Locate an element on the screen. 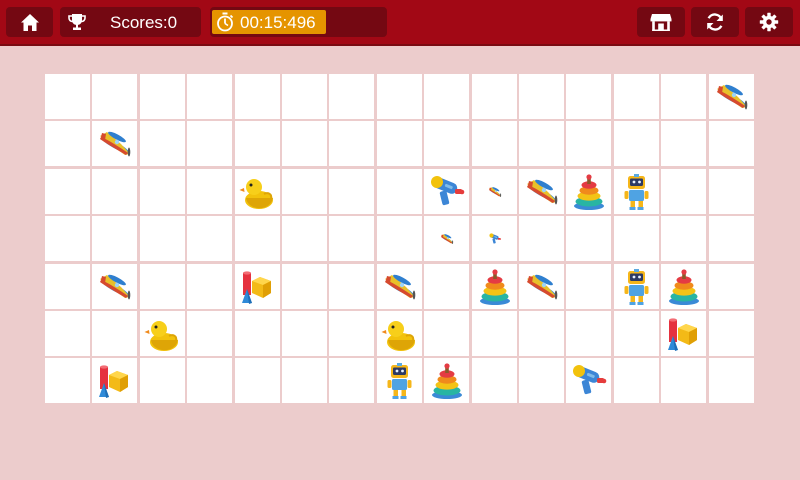 Image resolution: width=800 pixels, height=480 pixels. refresh-button is located at coordinates (715, 22).